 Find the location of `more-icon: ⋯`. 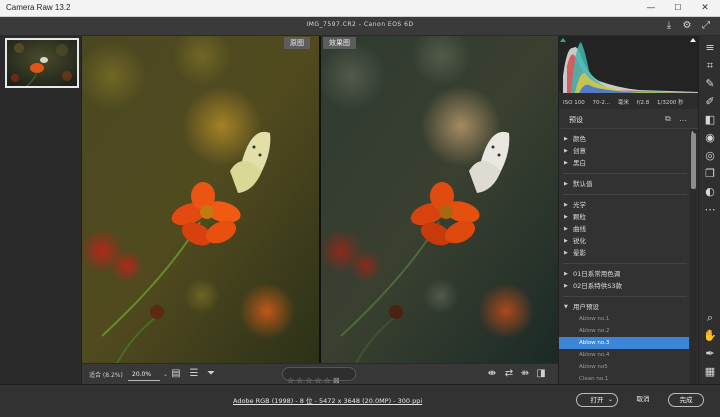

more-icon: ⋯ is located at coordinates (710, 210).